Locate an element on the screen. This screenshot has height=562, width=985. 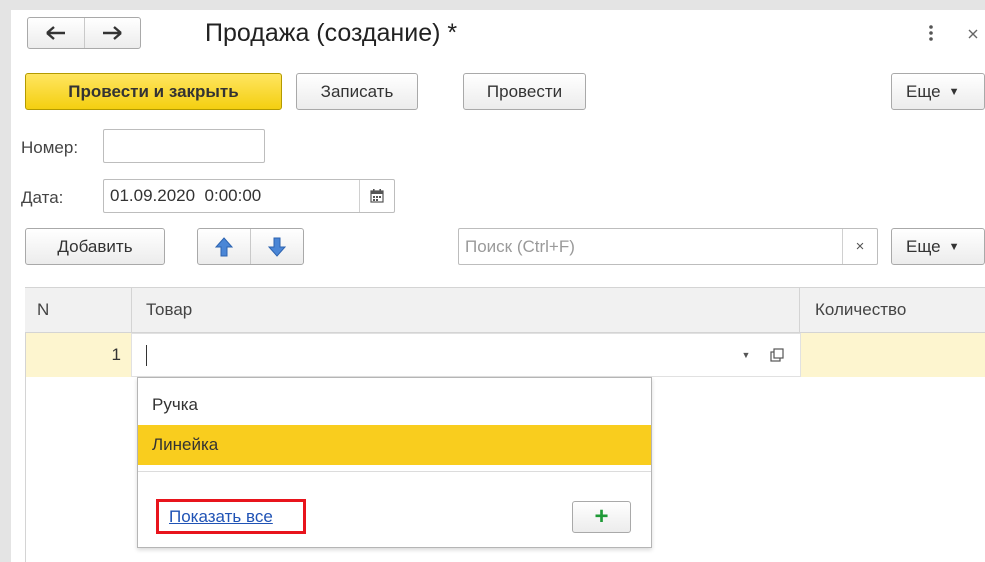
add-row-button: Добавить is located at coordinates (95, 246).